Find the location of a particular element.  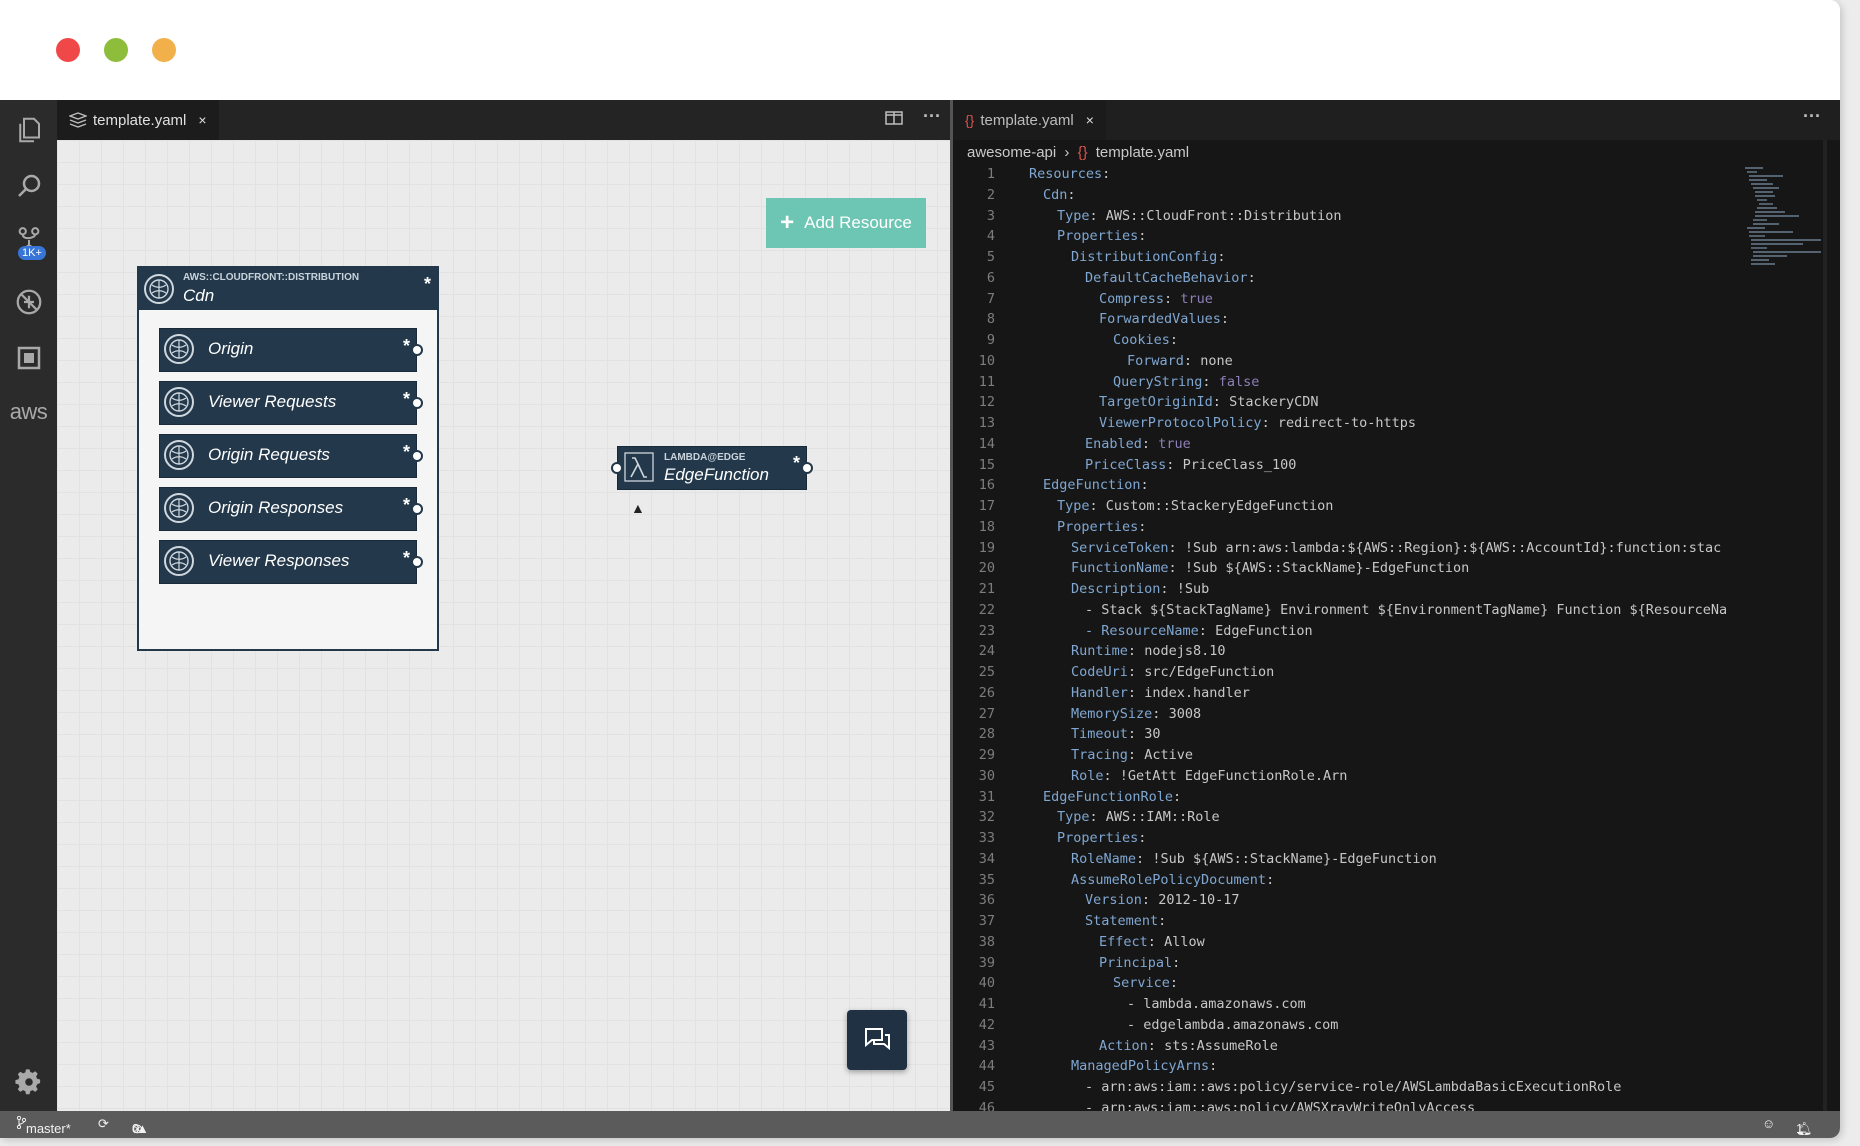

code-line: 41 - lambda.amazonaws.com is located at coordinates (1348, 1004).